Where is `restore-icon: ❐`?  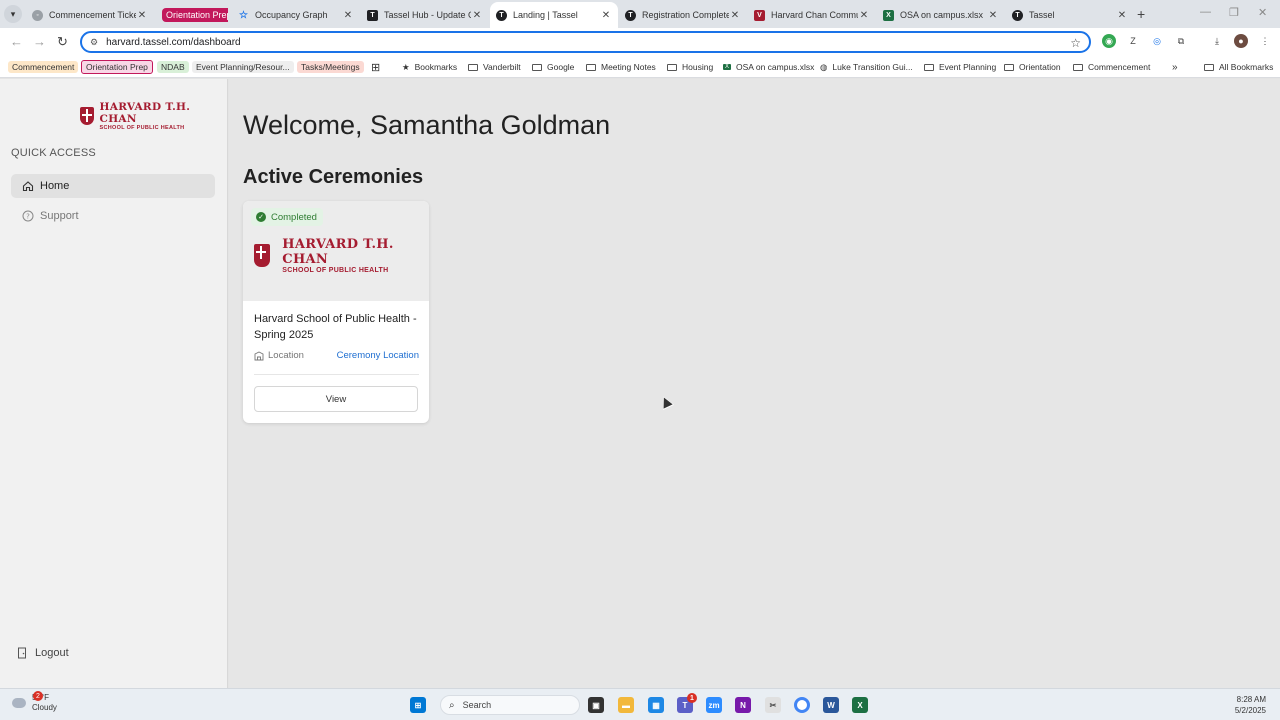 restore-icon: ❐ is located at coordinates (1234, 12).